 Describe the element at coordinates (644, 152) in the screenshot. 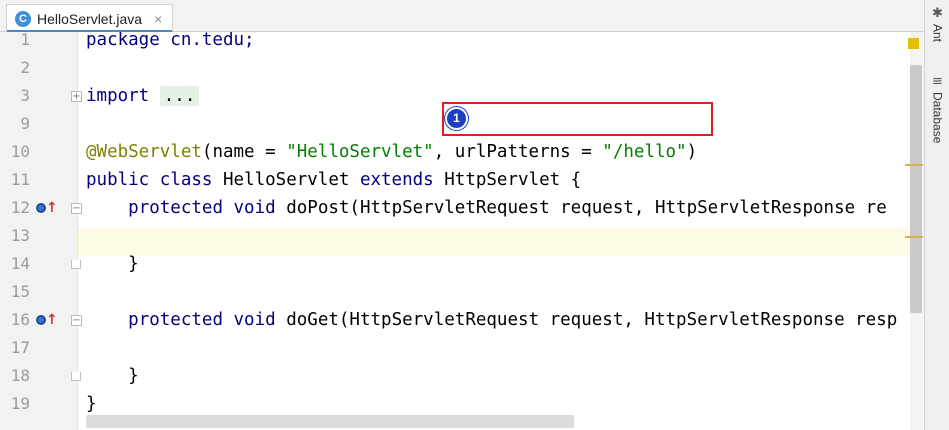

I see `code-string: "/hello"` at that location.